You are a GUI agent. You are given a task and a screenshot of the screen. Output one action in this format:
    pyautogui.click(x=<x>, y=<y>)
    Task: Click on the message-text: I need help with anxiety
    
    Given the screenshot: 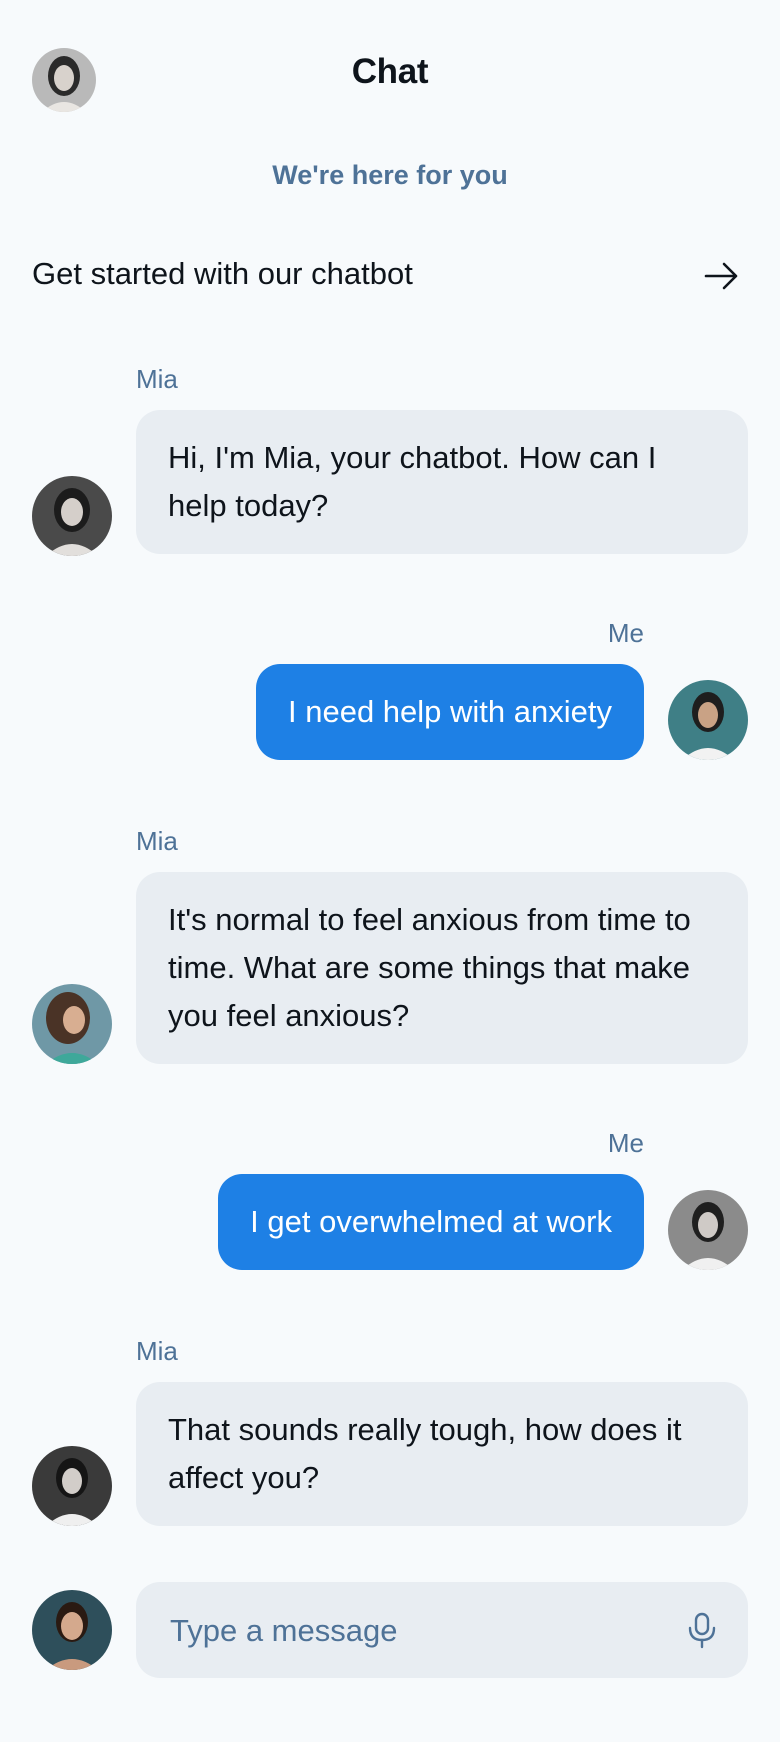 What is the action you would take?
    pyautogui.click(x=450, y=711)
    